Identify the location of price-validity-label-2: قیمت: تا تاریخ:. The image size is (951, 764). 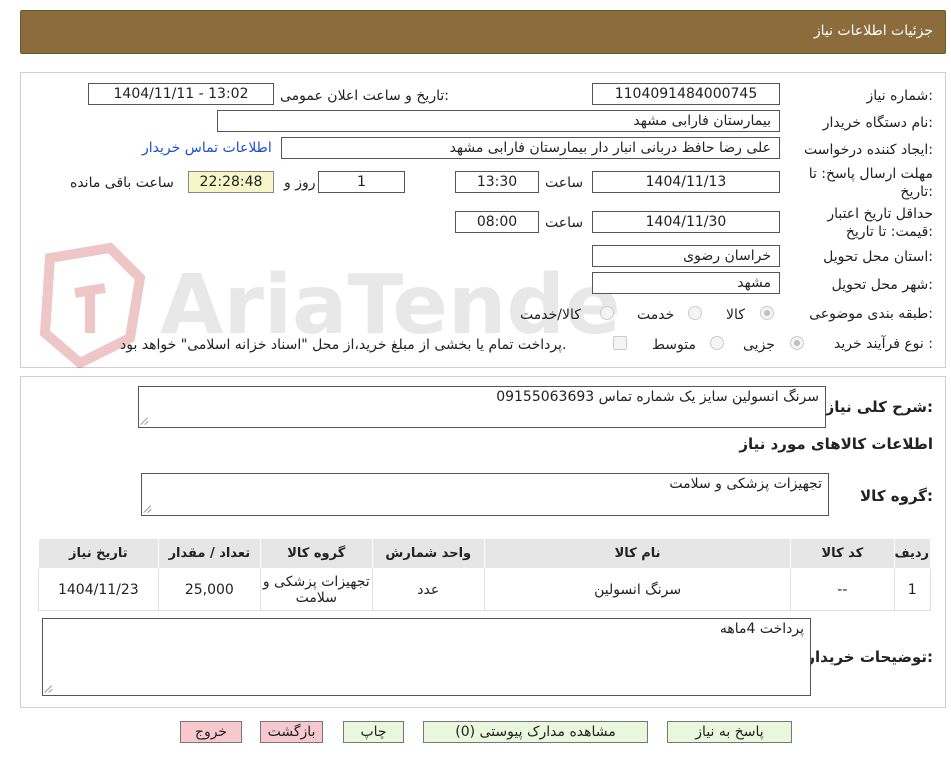
(889, 232).